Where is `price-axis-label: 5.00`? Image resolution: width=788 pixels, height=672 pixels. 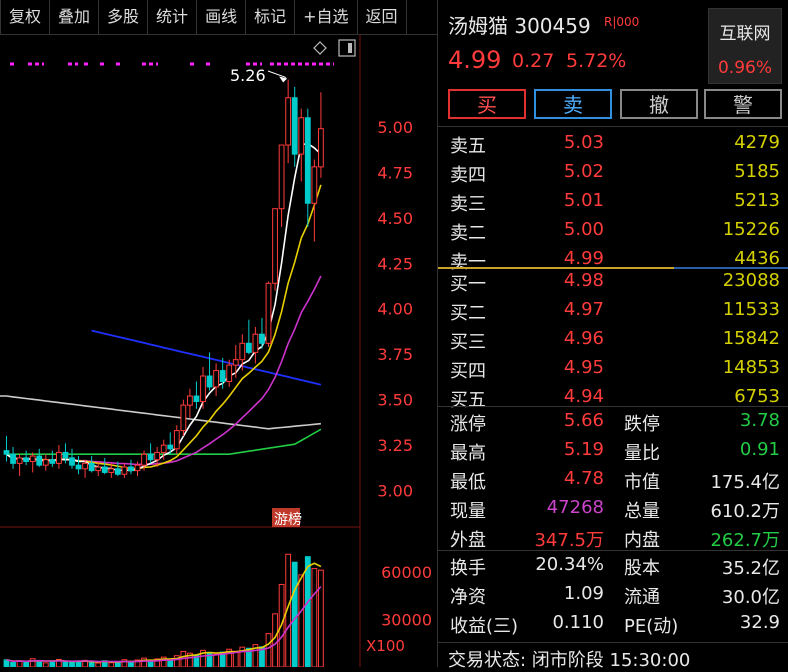 price-axis-label: 5.00 is located at coordinates (395, 127).